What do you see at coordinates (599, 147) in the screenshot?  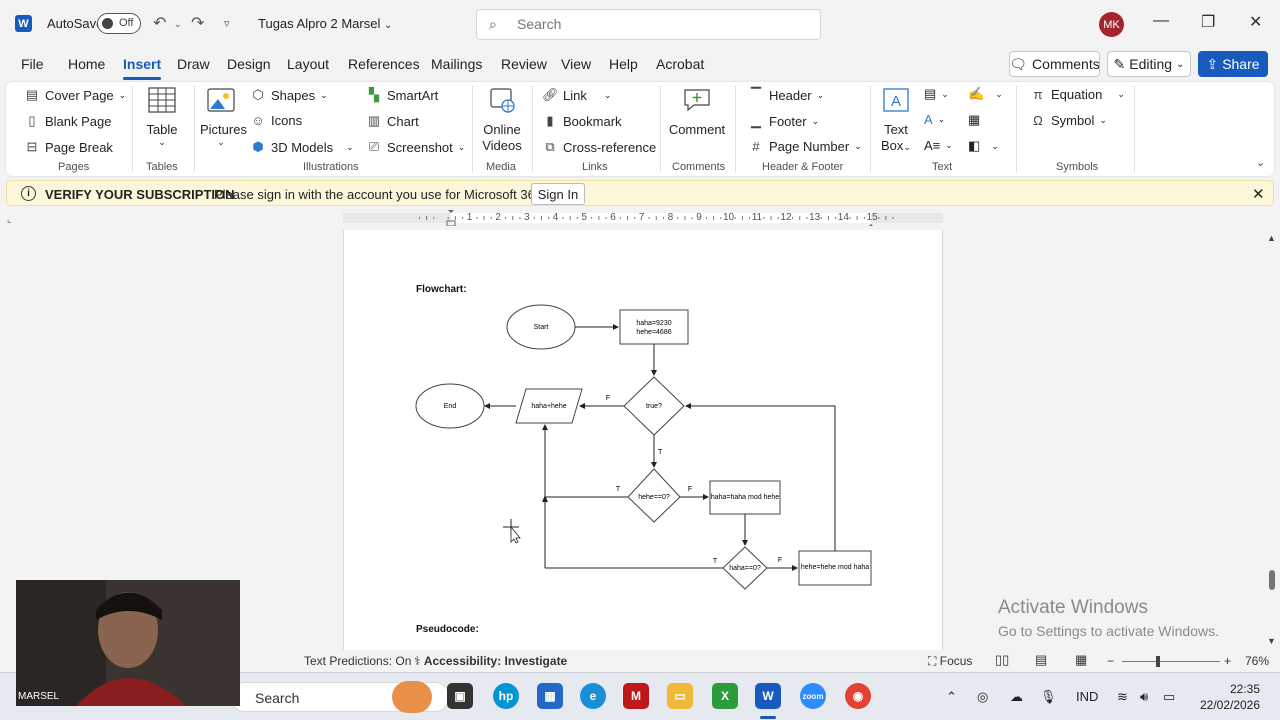 I see `cross-reference-button: ⧉ Cross-reference` at bounding box center [599, 147].